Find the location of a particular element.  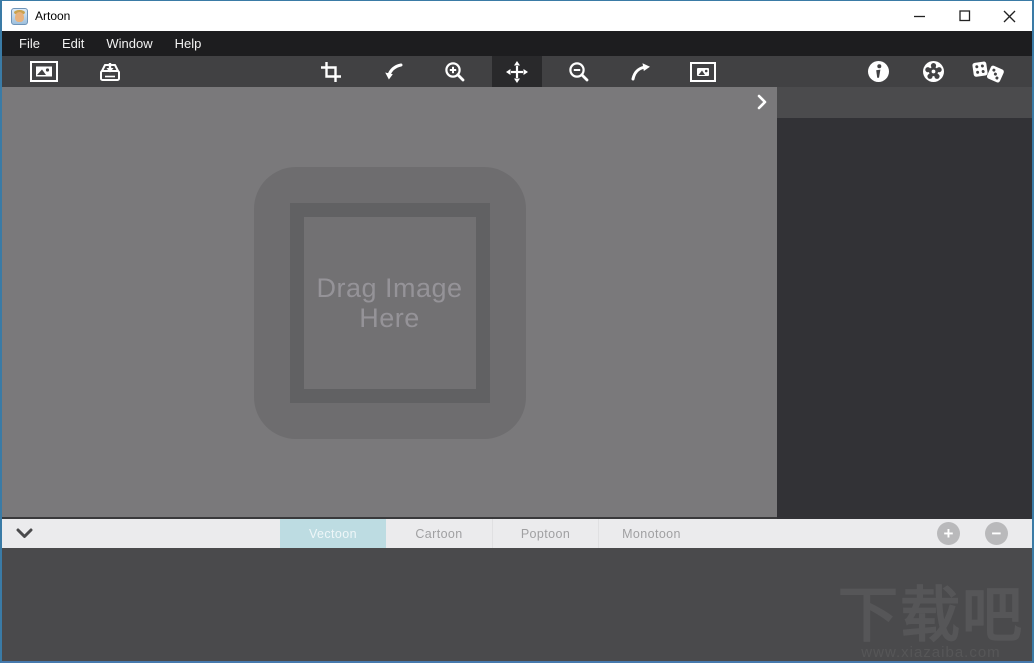

crop-button is located at coordinates (331, 71).